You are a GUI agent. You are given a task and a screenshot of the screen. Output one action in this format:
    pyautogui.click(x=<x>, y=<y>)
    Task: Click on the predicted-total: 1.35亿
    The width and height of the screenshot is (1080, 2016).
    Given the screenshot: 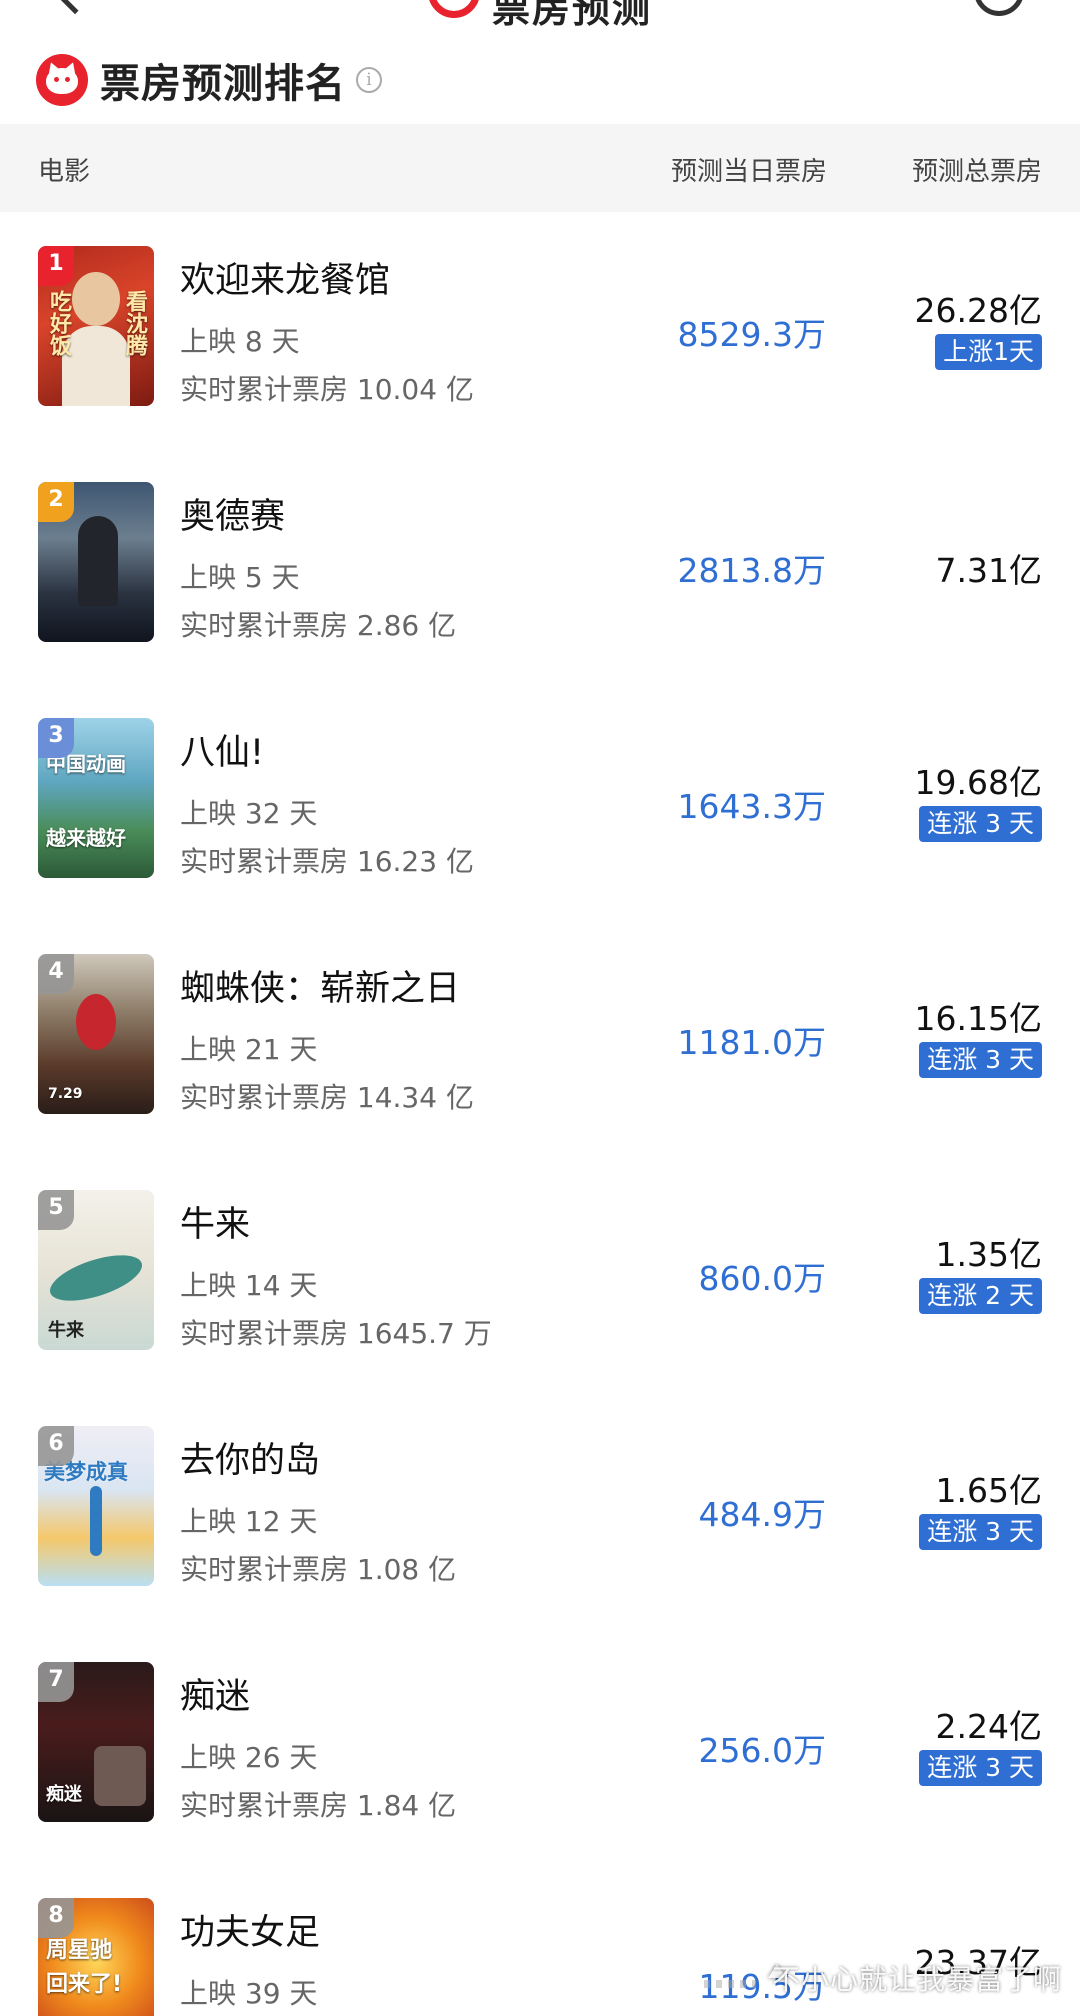 What is the action you would take?
    pyautogui.click(x=988, y=1254)
    